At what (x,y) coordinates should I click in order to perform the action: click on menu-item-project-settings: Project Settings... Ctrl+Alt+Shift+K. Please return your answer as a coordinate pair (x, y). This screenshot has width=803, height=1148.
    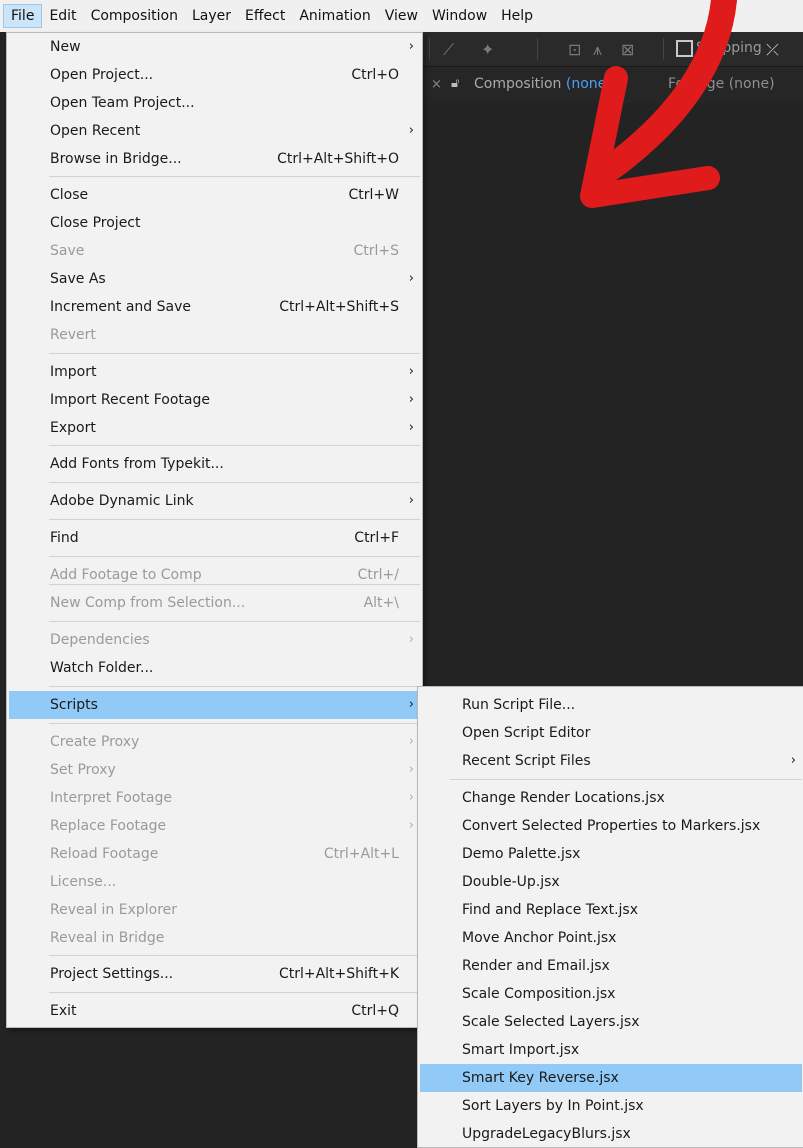
    Looking at the image, I should click on (214, 974).